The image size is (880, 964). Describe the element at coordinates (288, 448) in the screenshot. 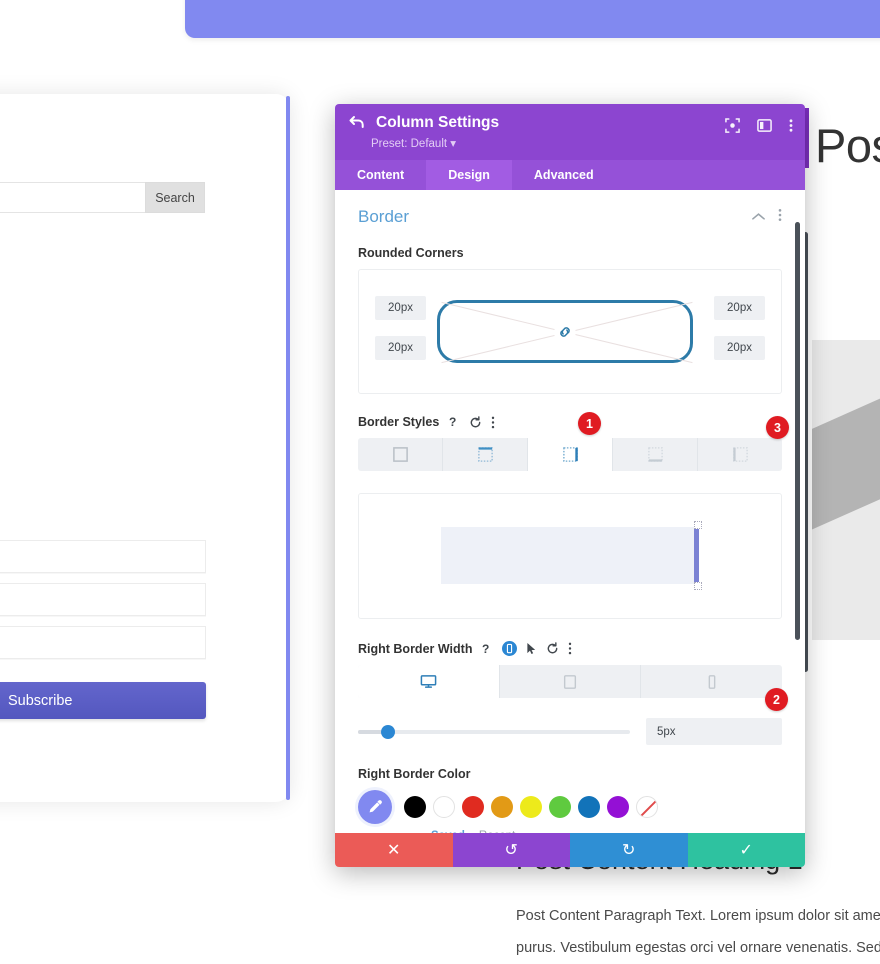

I see `sidebar-card-accent-border` at that location.